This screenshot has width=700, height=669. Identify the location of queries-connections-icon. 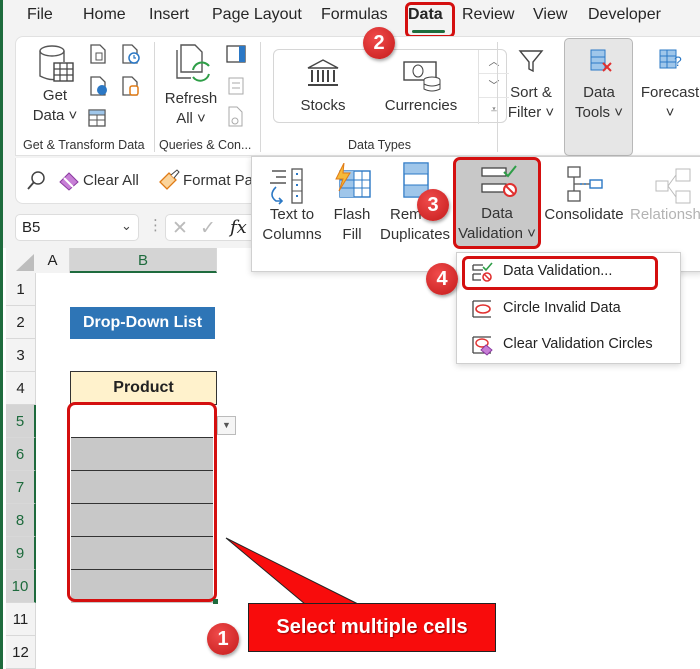
(236, 54).